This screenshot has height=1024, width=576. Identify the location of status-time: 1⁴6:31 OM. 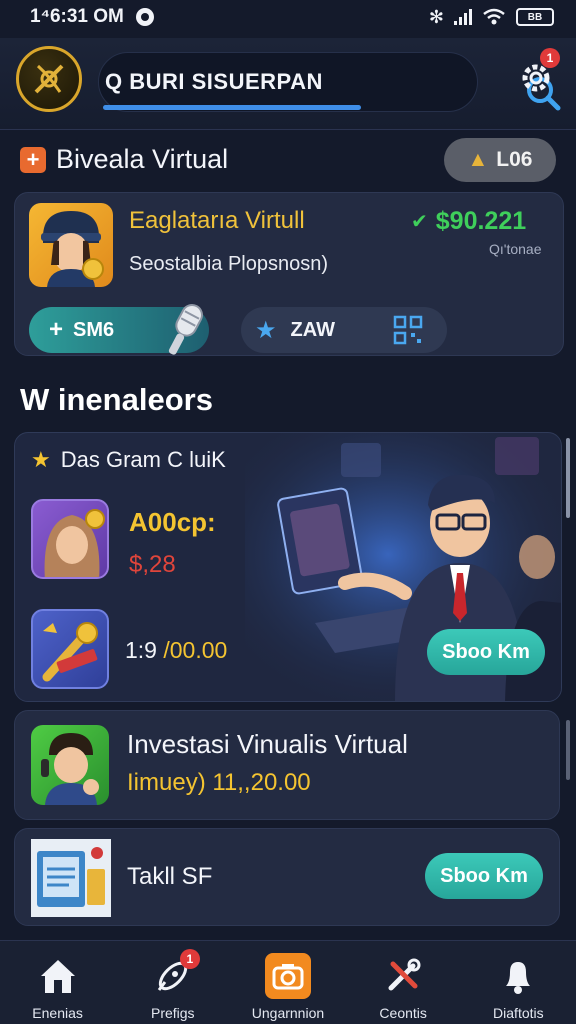
(77, 16).